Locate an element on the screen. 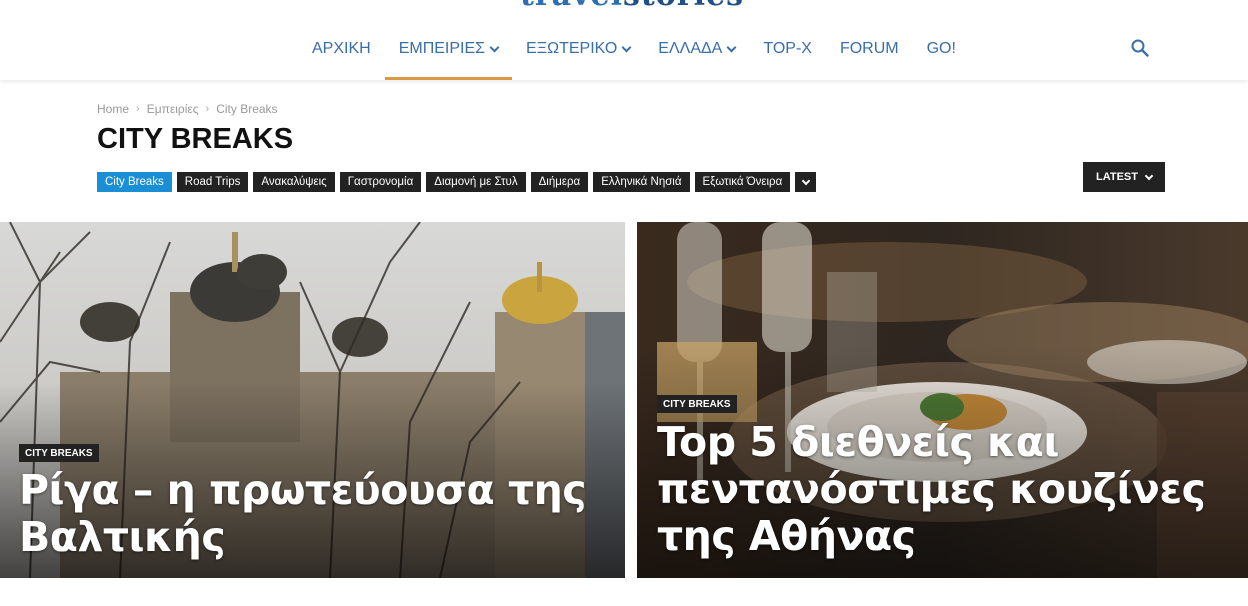 The image size is (1248, 606). category-pill-stay-in-style: Διαμονή με Στυλ is located at coordinates (476, 182).